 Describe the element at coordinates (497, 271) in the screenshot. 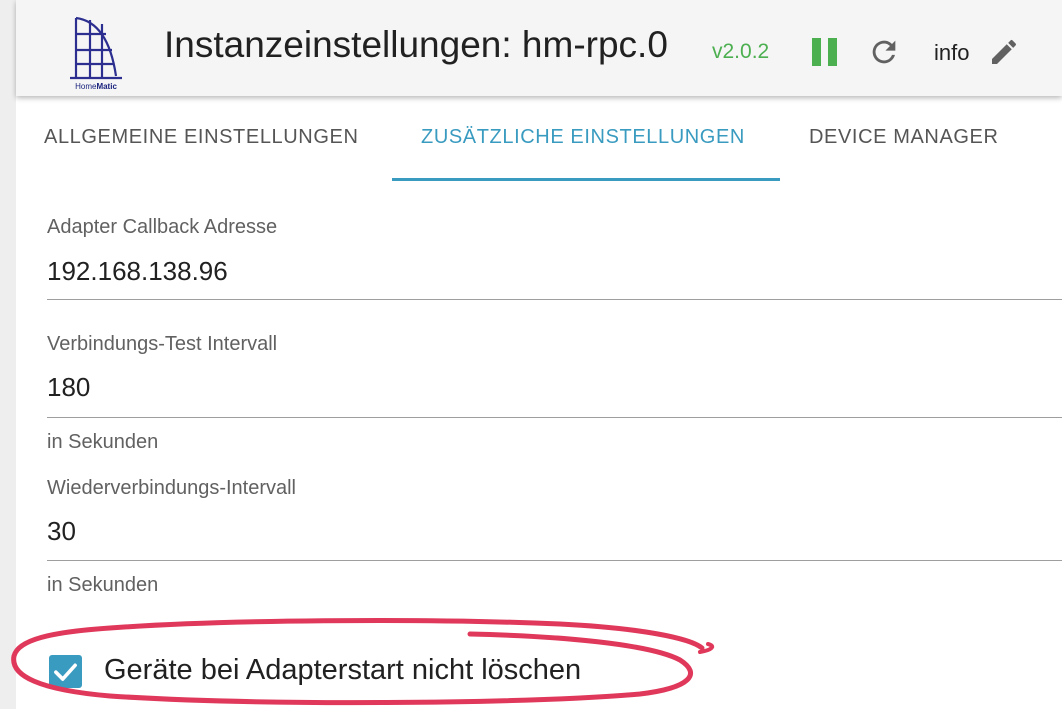

I see `callback-address-input` at that location.